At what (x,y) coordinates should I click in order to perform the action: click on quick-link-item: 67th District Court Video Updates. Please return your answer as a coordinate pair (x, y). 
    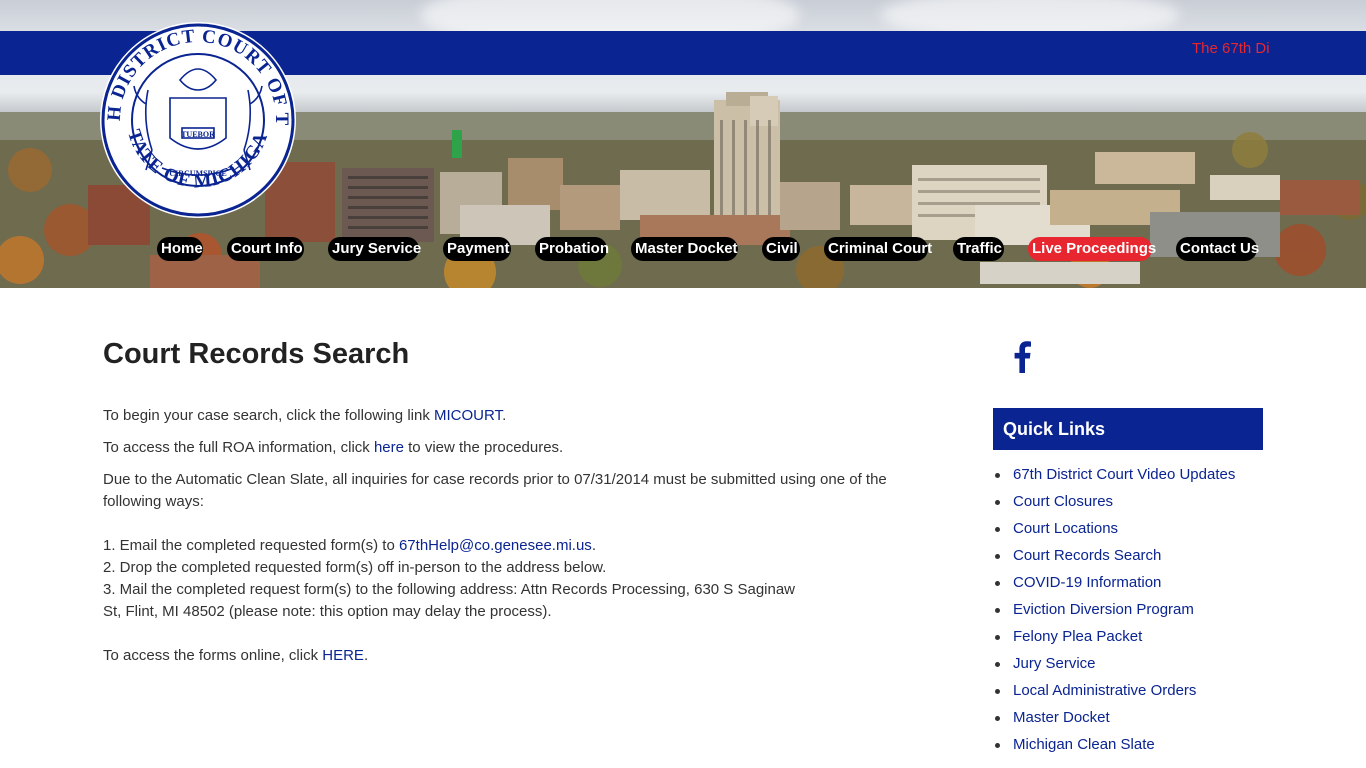
    Looking at the image, I should click on (1133, 477).